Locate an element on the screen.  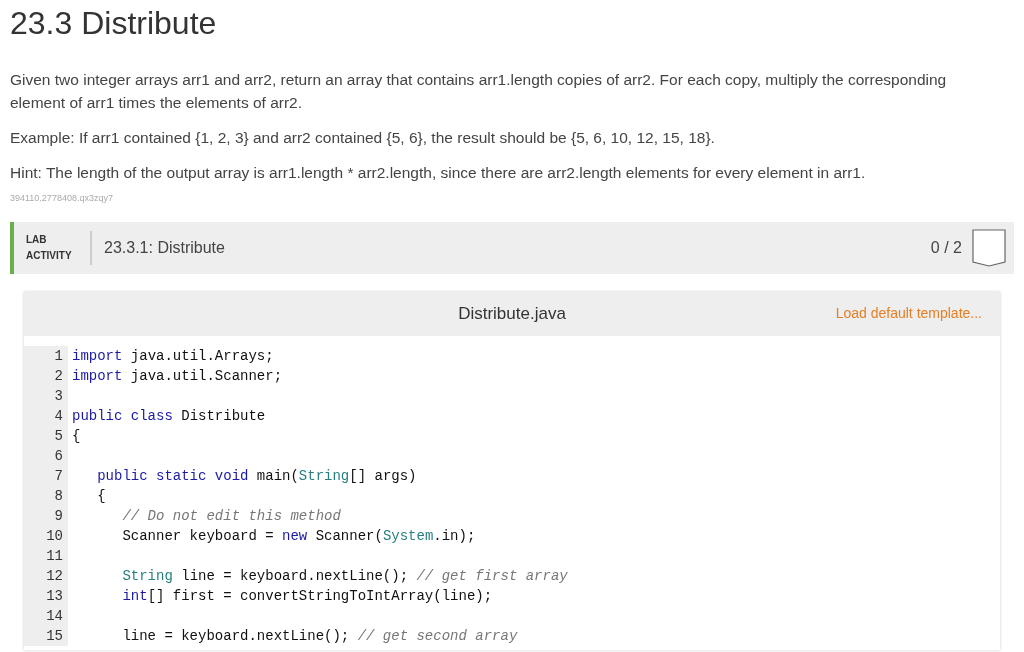
activity-tag: ACTIVITY is located at coordinates (58, 255).